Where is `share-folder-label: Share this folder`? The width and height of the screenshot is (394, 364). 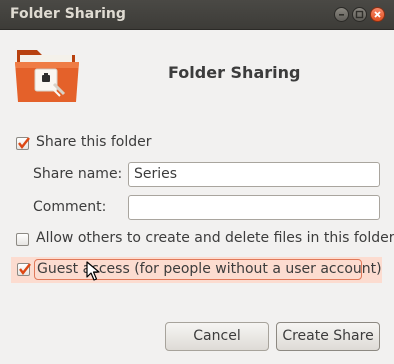 share-folder-label: Share this folder is located at coordinates (94, 142).